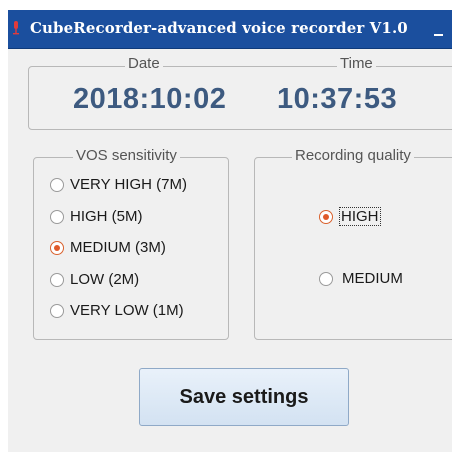 The height and width of the screenshot is (452, 452). Describe the element at coordinates (372, 279) in the screenshot. I see `quality-option-medium-label: MEDIUM` at that location.